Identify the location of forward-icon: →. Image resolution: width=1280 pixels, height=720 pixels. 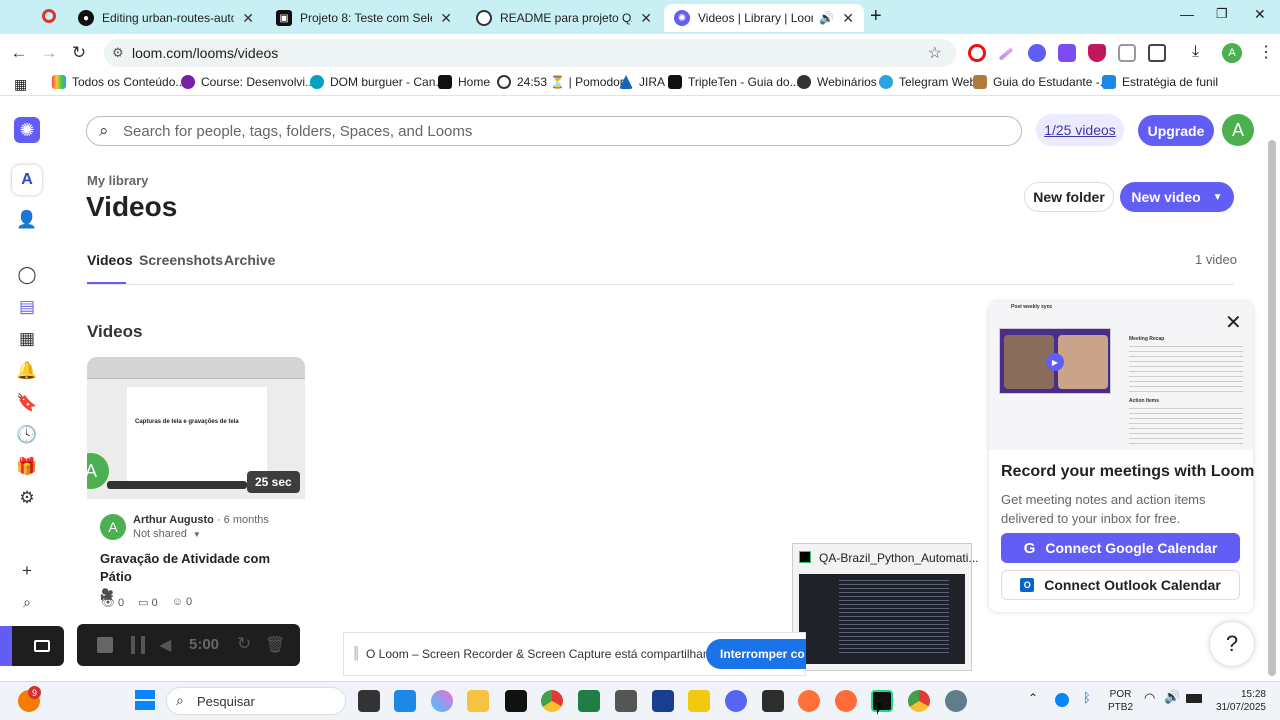
(49, 53).